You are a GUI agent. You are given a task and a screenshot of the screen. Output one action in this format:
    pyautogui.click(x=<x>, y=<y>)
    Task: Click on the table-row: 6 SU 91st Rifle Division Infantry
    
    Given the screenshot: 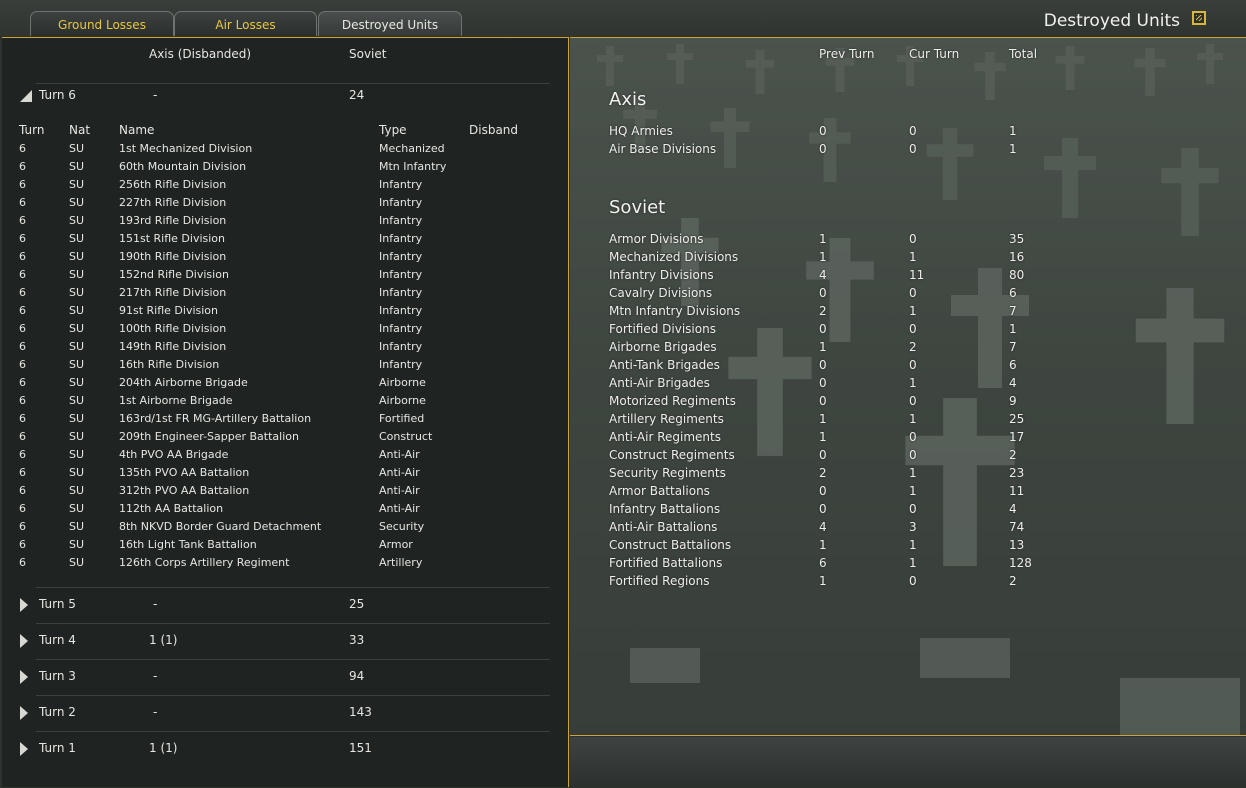 What is the action you would take?
    pyautogui.click(x=276, y=310)
    